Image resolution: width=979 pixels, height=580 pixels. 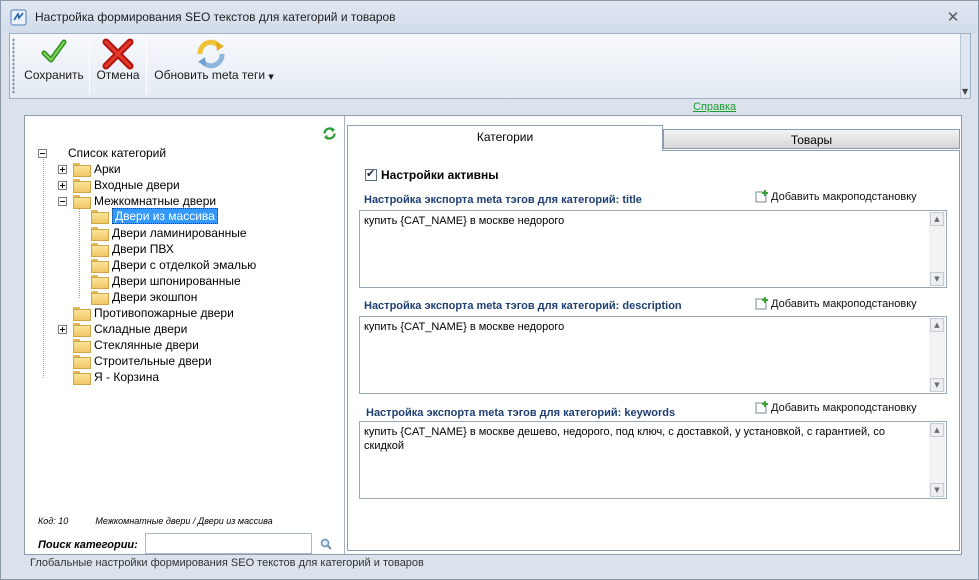 What do you see at coordinates (965, 66) in the screenshot?
I see `toolbar-overflow-button: ▼` at bounding box center [965, 66].